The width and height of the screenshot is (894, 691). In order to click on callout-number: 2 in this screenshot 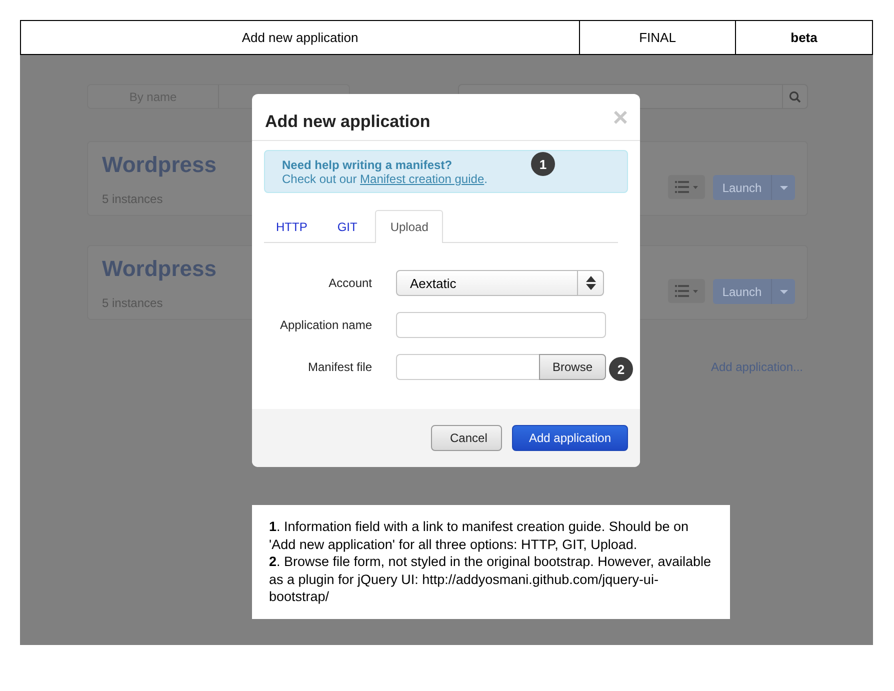, I will do `click(621, 369)`.